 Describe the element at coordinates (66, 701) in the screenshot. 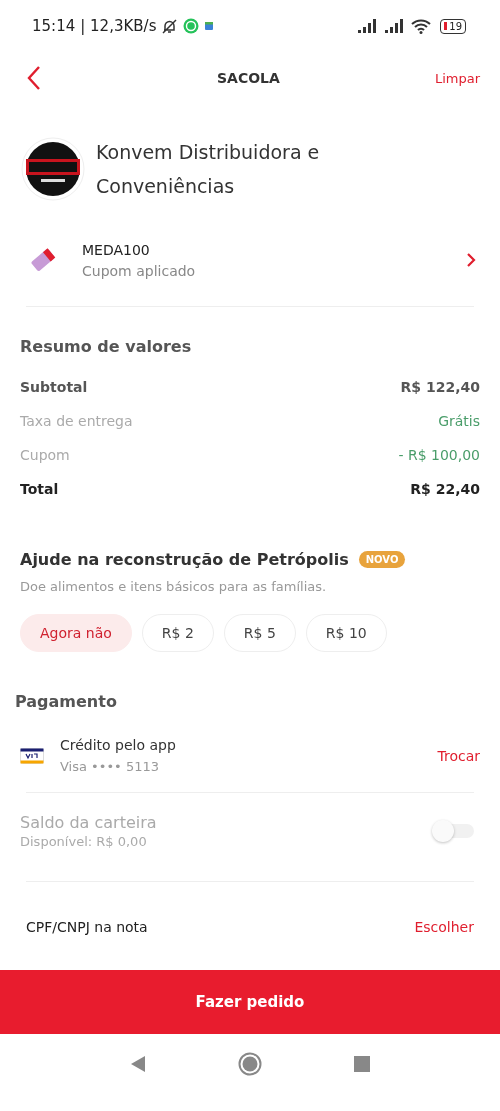

I see `payment-title: Pagamento` at that location.